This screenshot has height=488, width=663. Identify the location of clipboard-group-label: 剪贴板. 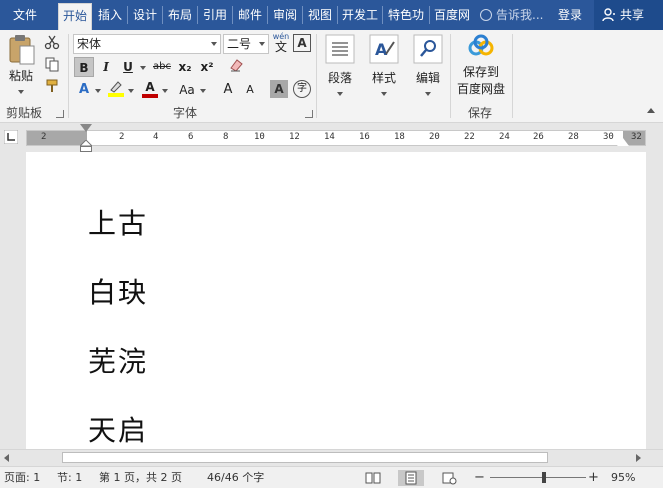
(23, 113).